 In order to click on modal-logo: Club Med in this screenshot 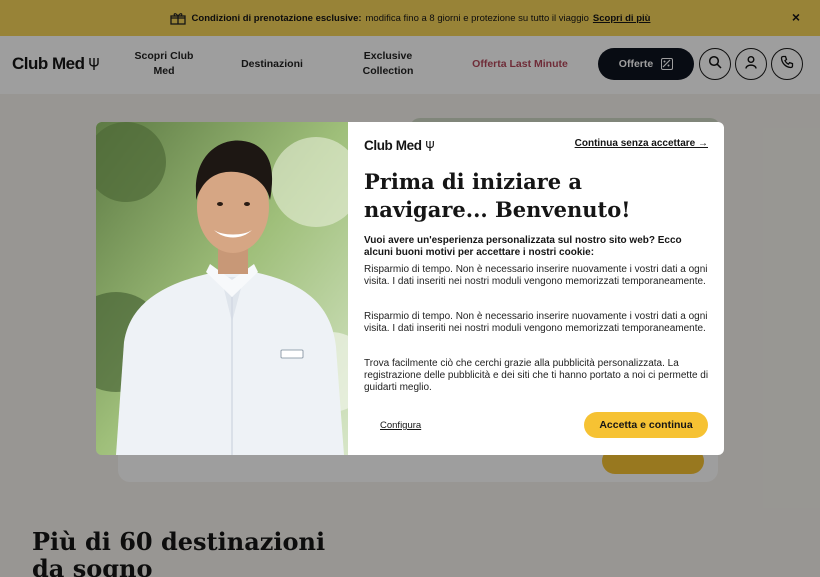, I will do `click(399, 145)`.